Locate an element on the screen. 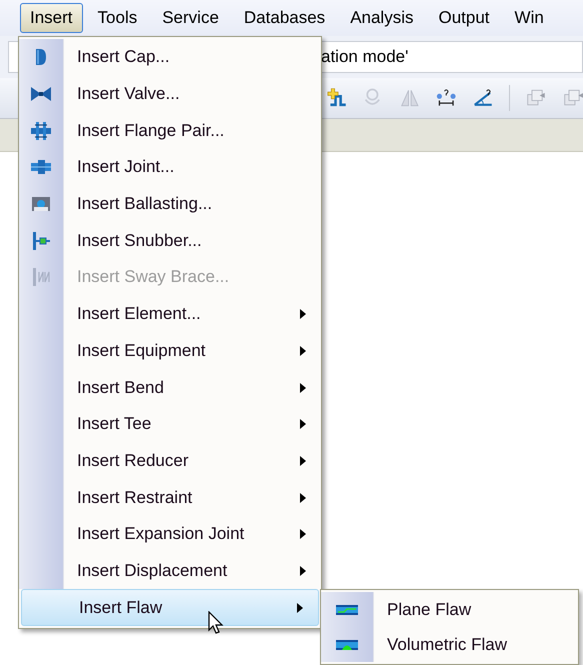  menu-bar-item: Output is located at coordinates (464, 18).